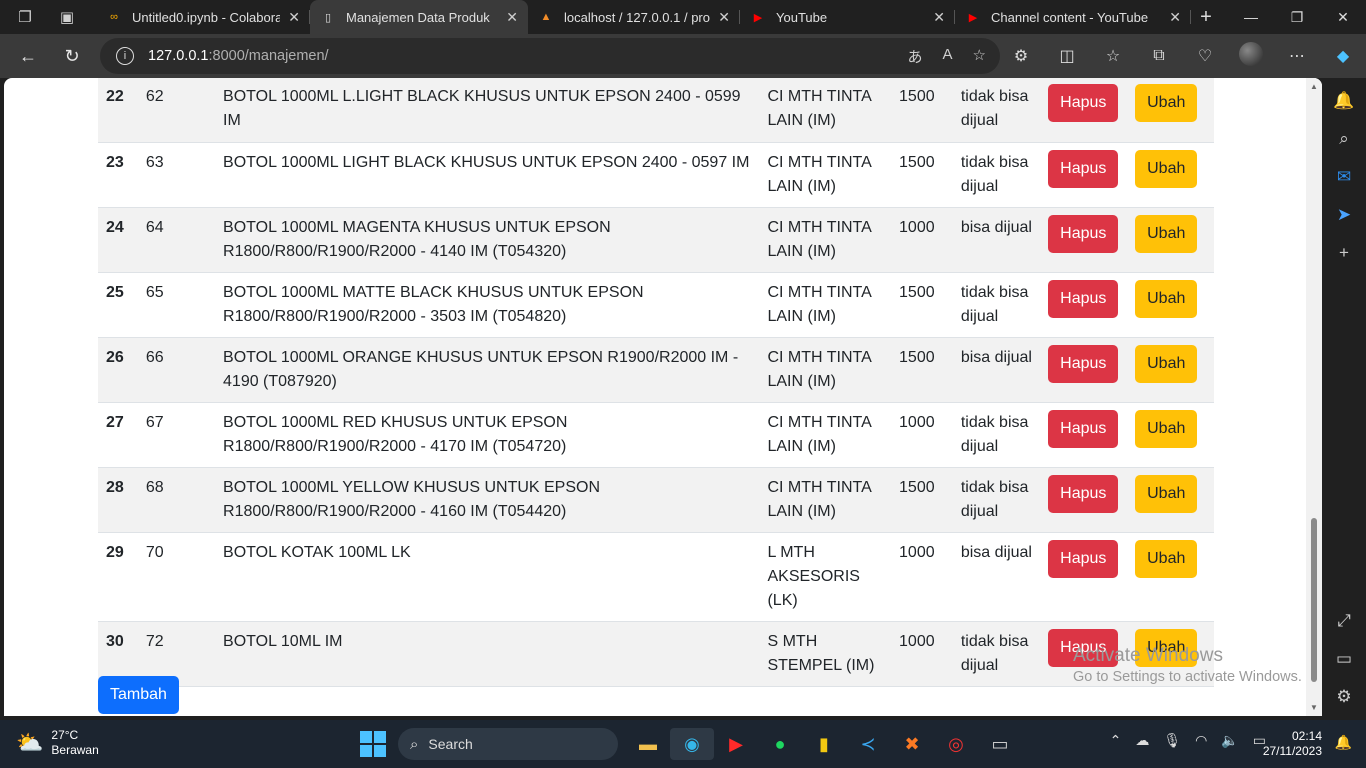 This screenshot has height=768, width=1366. Describe the element at coordinates (72, 56) in the screenshot. I see `refresh-icon: ↻` at that location.